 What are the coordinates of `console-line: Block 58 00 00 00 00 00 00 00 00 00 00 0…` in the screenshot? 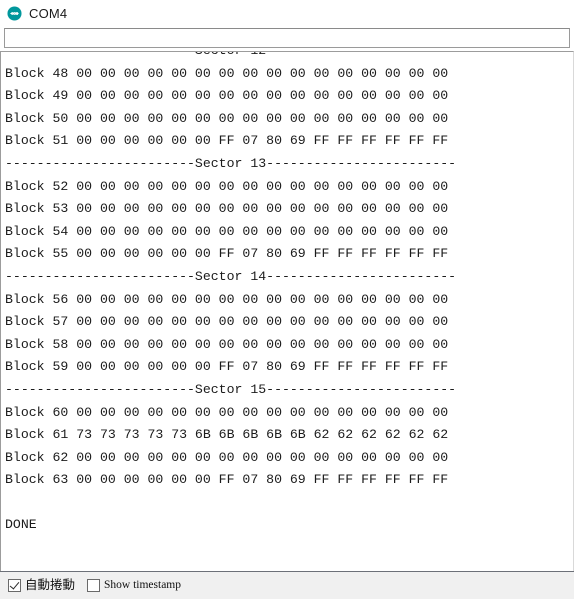 It's located at (227, 344).